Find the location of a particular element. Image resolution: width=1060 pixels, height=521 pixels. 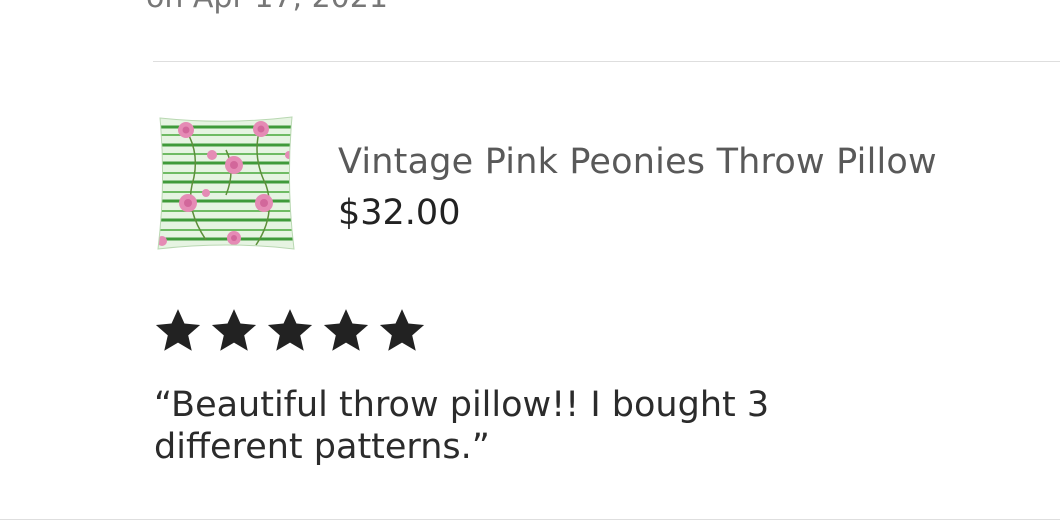

review-date: on Apr 17, 2021 is located at coordinates (267, 7).